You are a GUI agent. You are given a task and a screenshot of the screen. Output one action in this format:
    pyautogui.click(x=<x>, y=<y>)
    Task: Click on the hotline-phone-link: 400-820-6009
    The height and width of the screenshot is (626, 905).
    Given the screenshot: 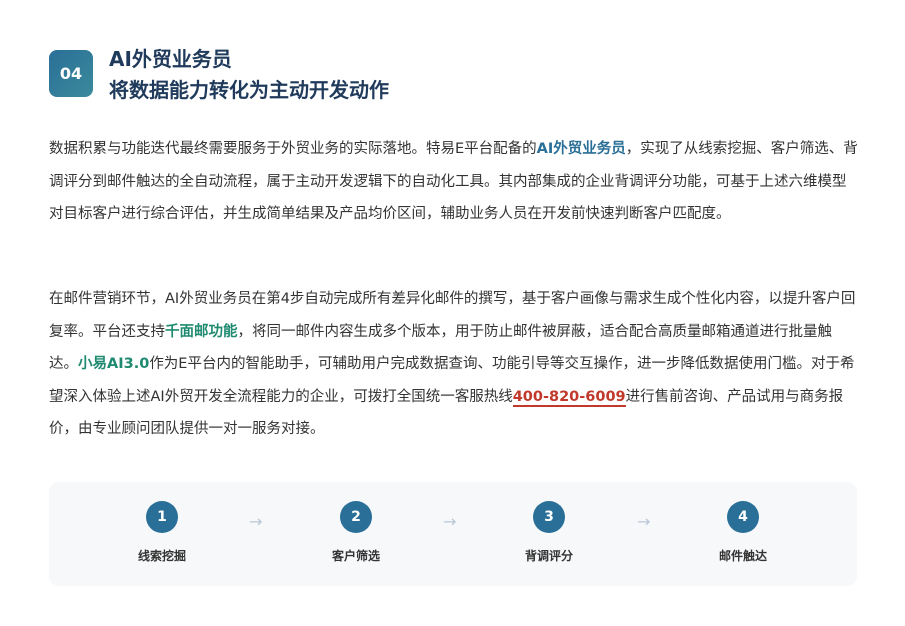 What is the action you would take?
    pyautogui.click(x=569, y=397)
    